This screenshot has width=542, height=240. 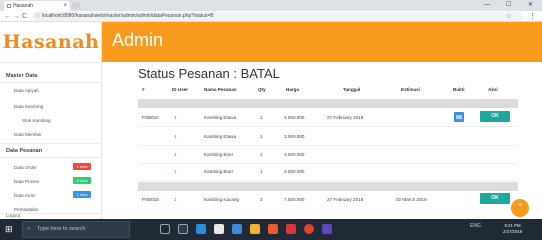 What do you see at coordinates (221, 199) in the screenshot?
I see `item-name: Kambing Kacang` at bounding box center [221, 199].